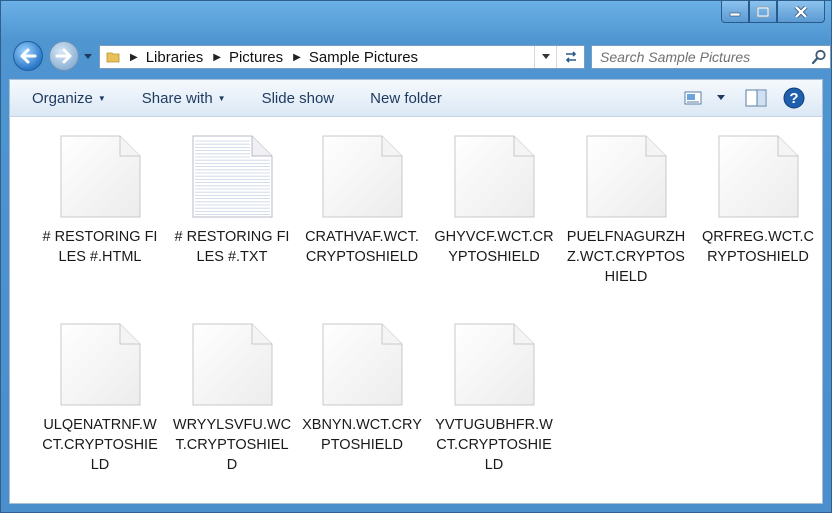 This screenshot has height=513, width=832. What do you see at coordinates (177, 98) in the screenshot?
I see `share-with-label: Share with` at bounding box center [177, 98].